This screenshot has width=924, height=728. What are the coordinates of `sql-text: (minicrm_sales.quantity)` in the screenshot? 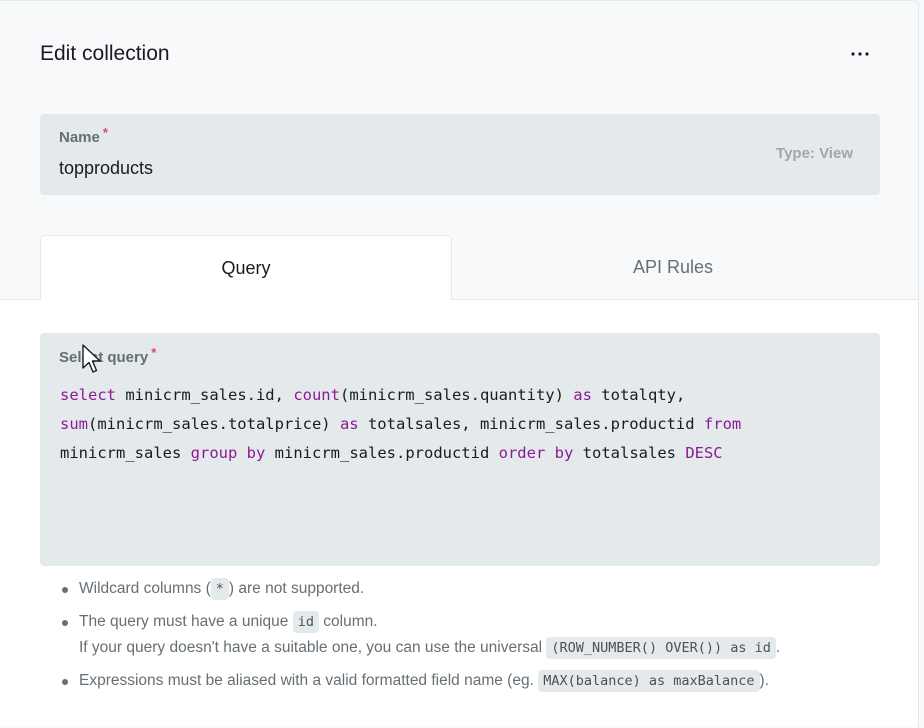 It's located at (456, 395).